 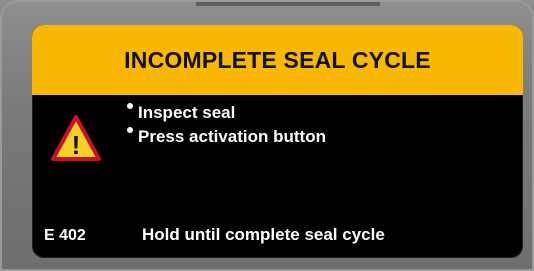 I want to click on instruction-label: Inspect seal, so click(x=187, y=112).